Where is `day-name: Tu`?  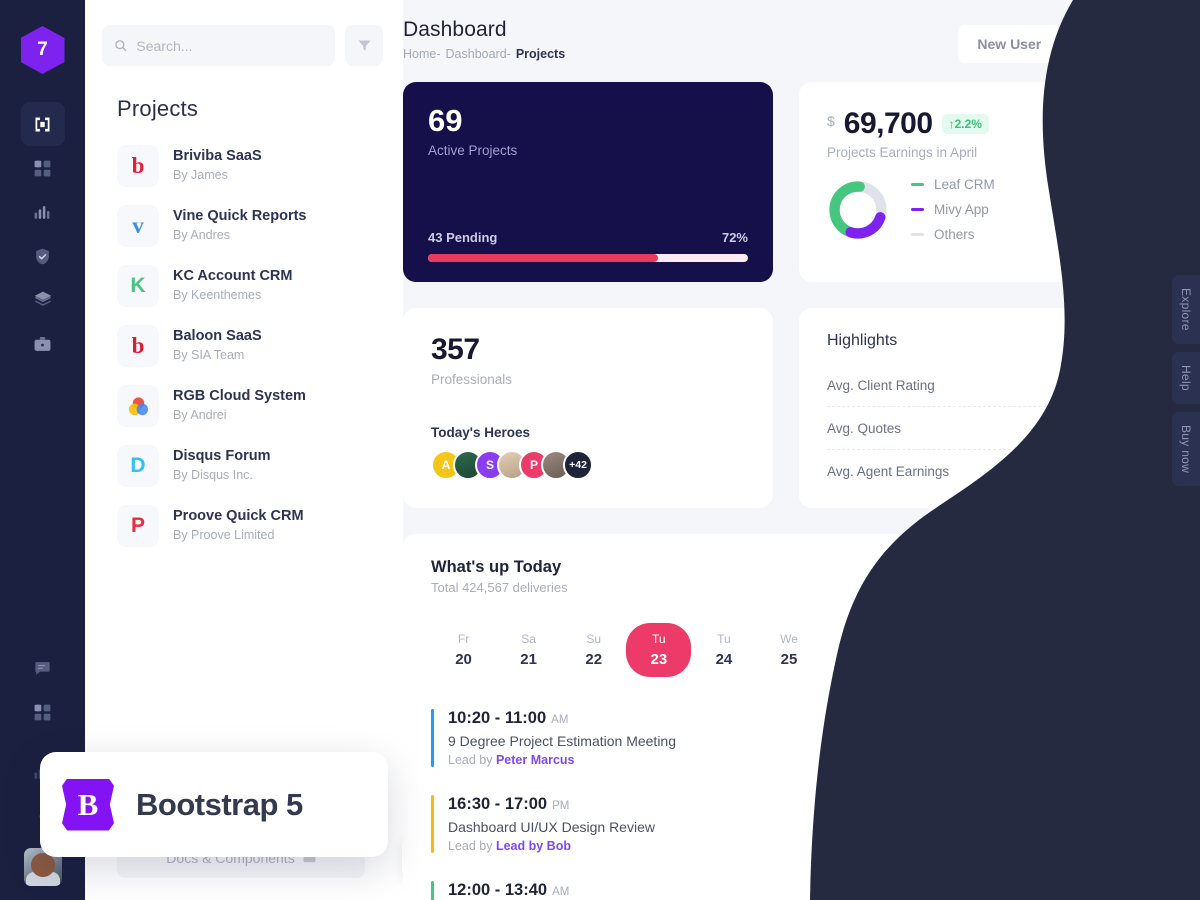
day-name: Tu is located at coordinates (724, 639).